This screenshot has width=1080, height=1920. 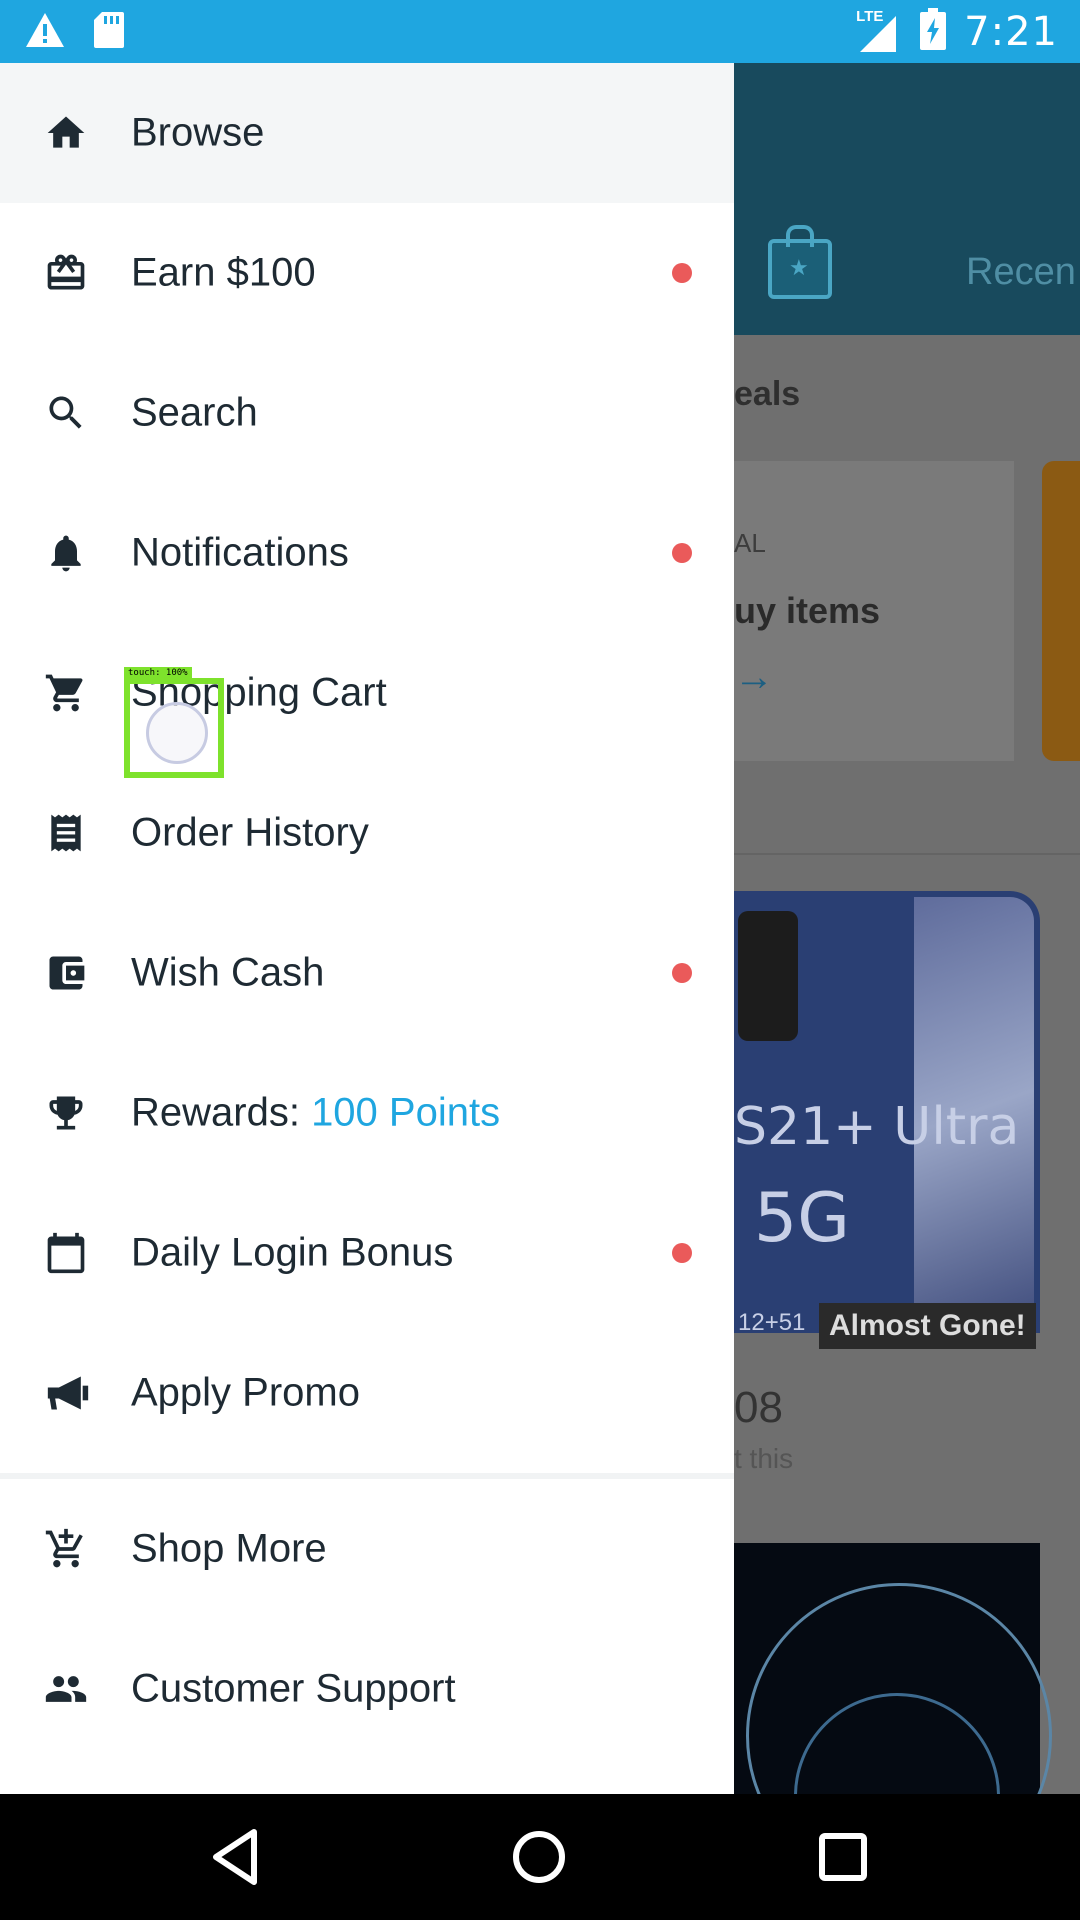 I want to click on drawer-item-earn: Earn $100, so click(x=367, y=273).